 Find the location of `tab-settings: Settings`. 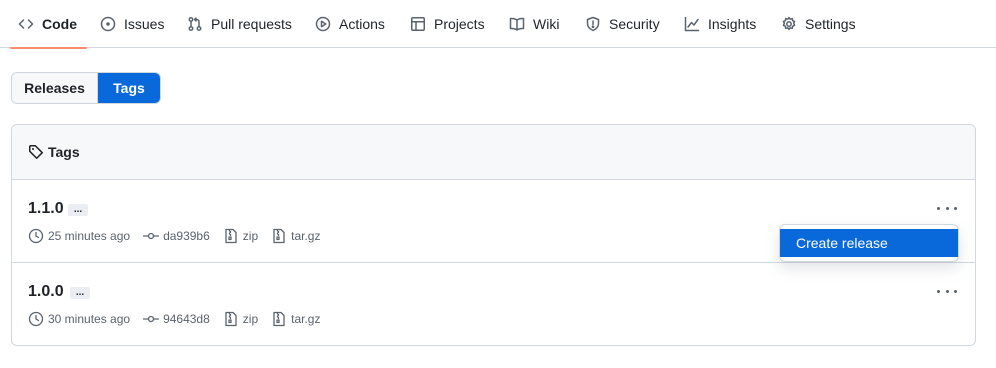

tab-settings: Settings is located at coordinates (818, 24).